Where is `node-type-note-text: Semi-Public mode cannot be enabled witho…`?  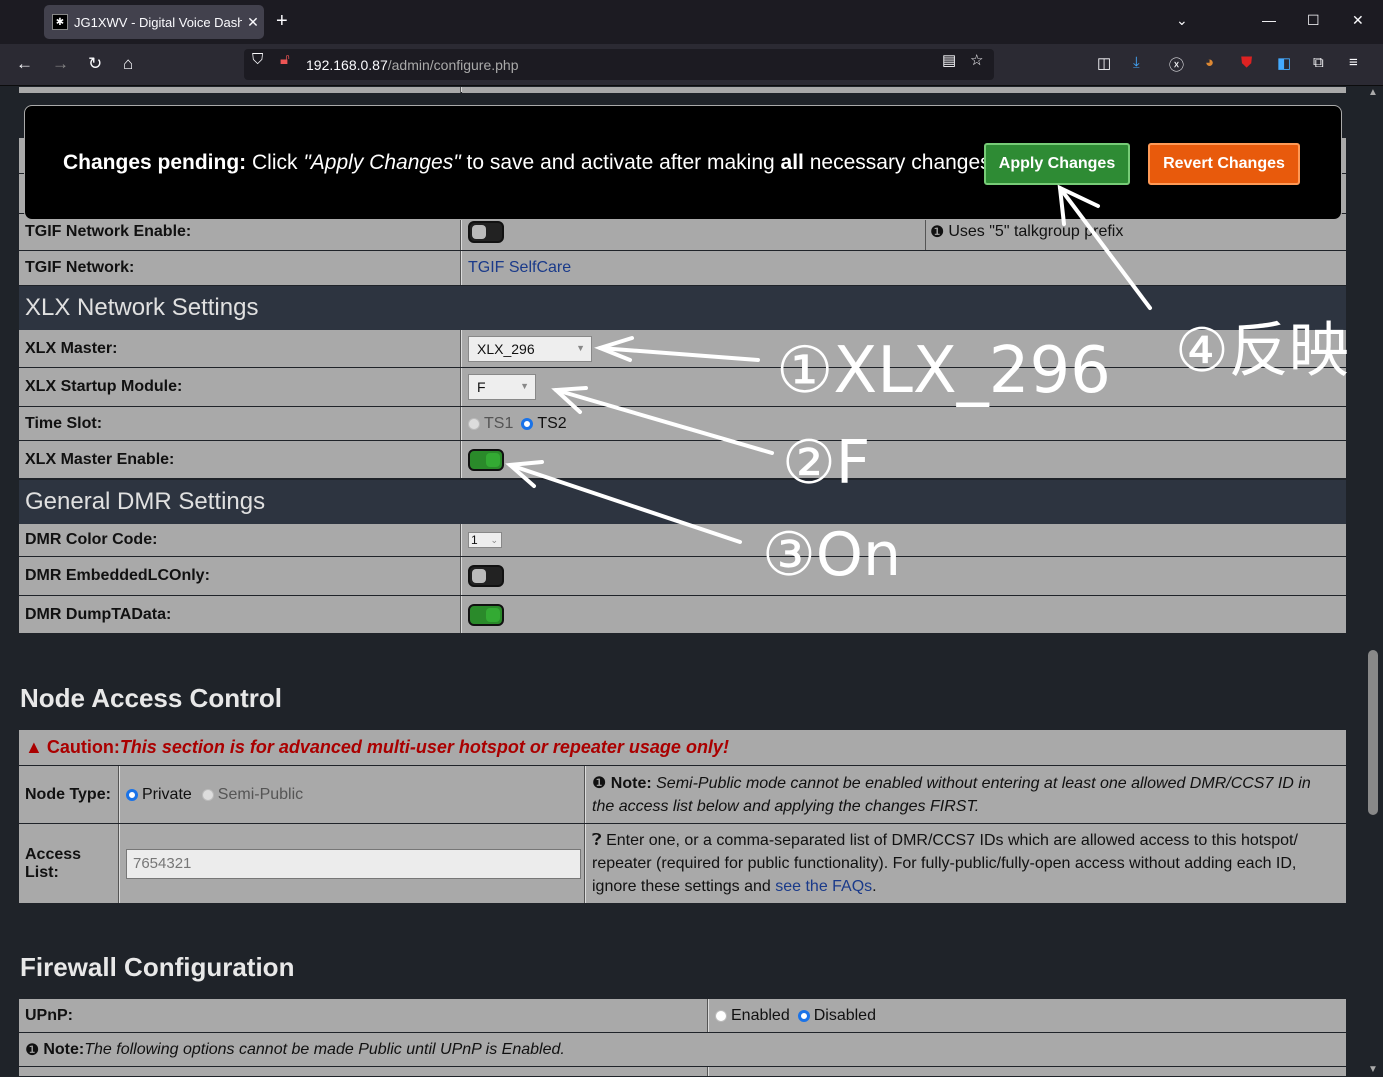 node-type-note-text: Semi-Public mode cannot be enabled witho… is located at coordinates (951, 795).